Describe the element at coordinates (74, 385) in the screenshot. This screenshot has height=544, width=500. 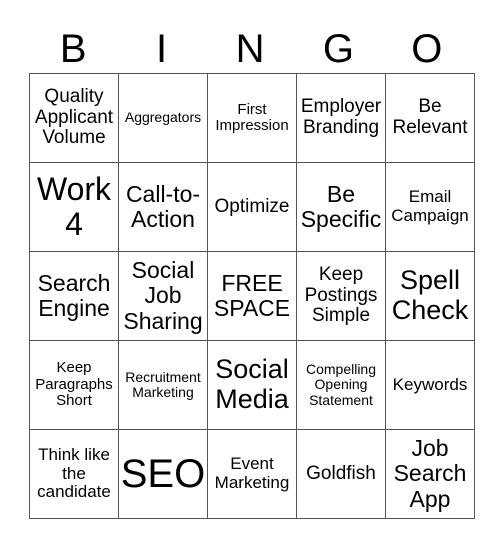
I see `bingo-cell: Keep Paragraphs Short` at that location.